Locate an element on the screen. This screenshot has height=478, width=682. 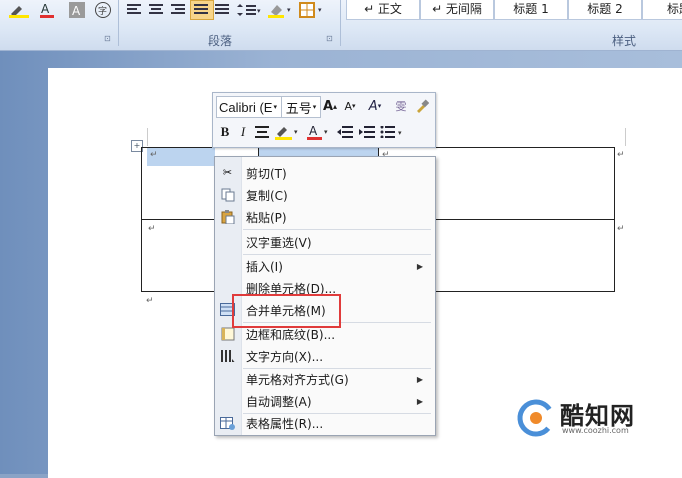
highlight-icon: ▾ is located at coordinates (288, 132).